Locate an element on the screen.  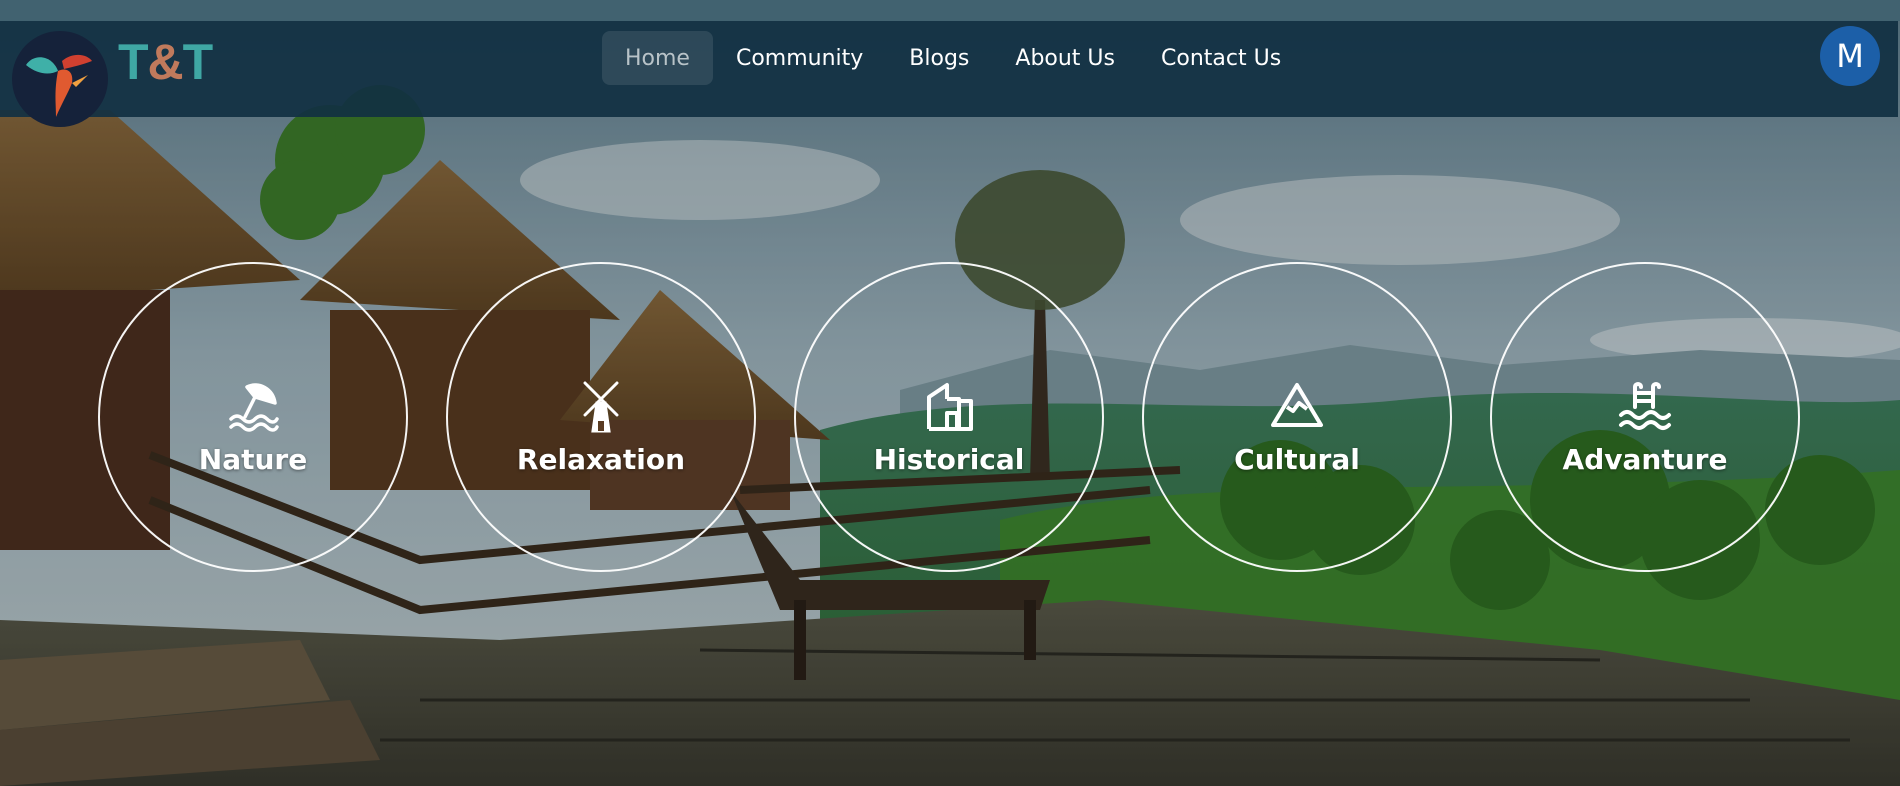
category-label: Relaxation is located at coordinates (601, 459).